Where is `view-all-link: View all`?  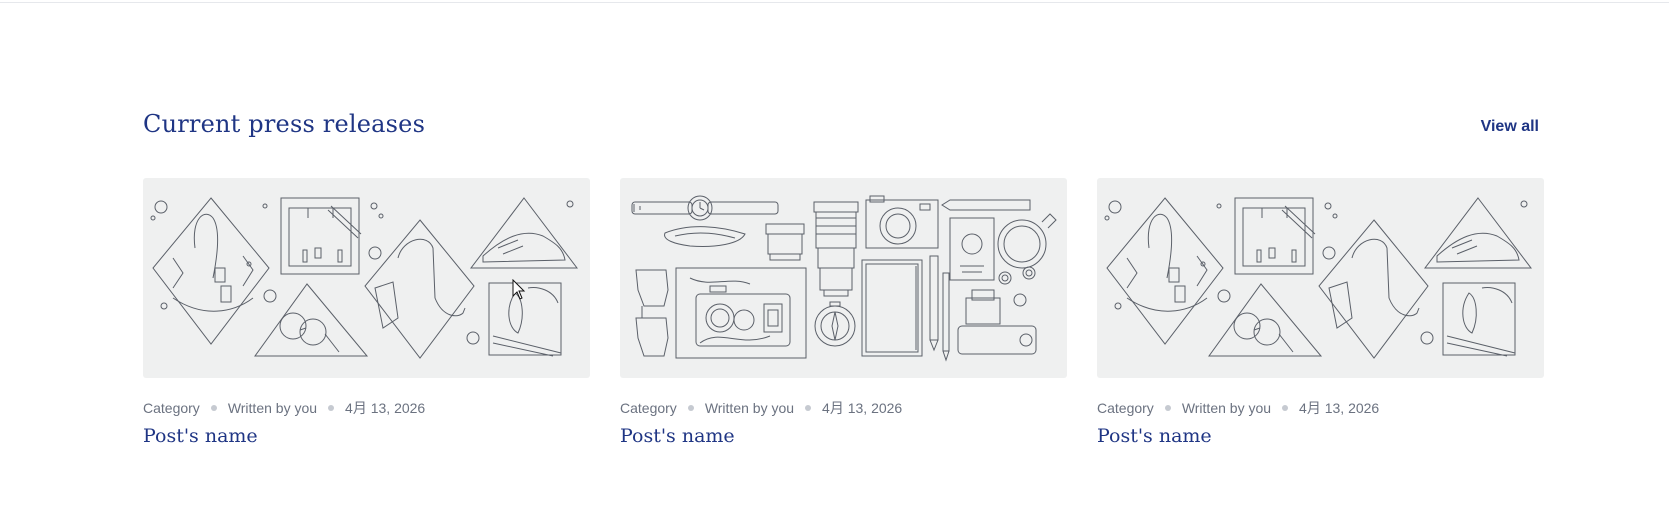 view-all-link: View all is located at coordinates (1510, 127).